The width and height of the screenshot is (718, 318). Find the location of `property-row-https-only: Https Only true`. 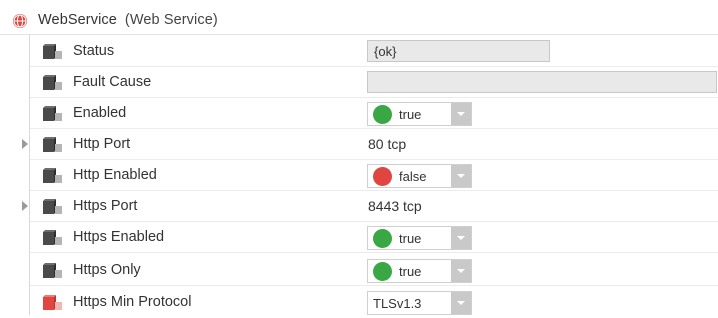

property-row-https-only: Https Only true is located at coordinates (359, 270).